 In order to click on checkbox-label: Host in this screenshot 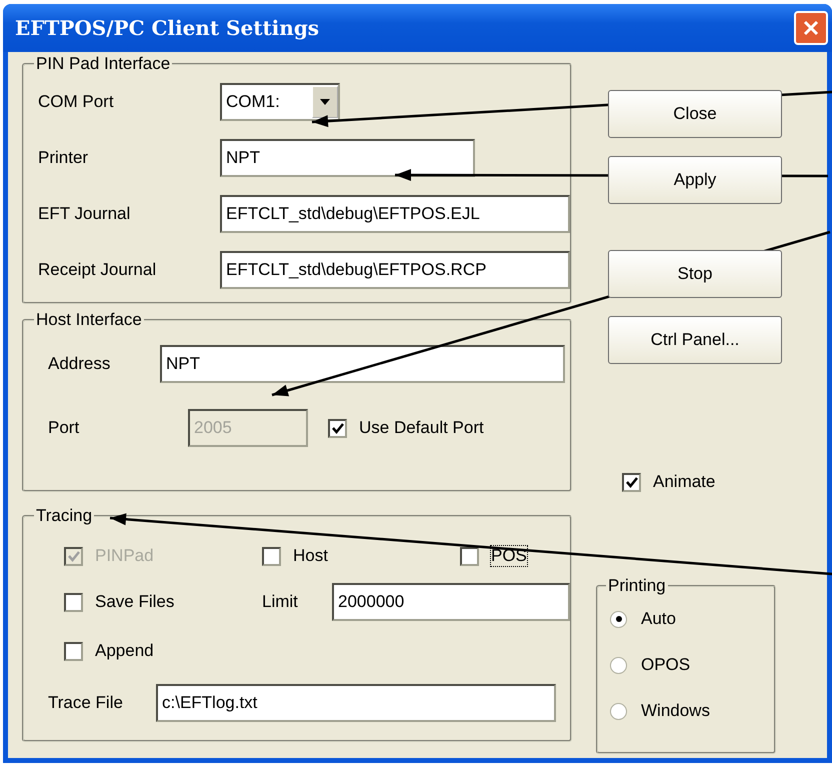, I will do `click(310, 556)`.